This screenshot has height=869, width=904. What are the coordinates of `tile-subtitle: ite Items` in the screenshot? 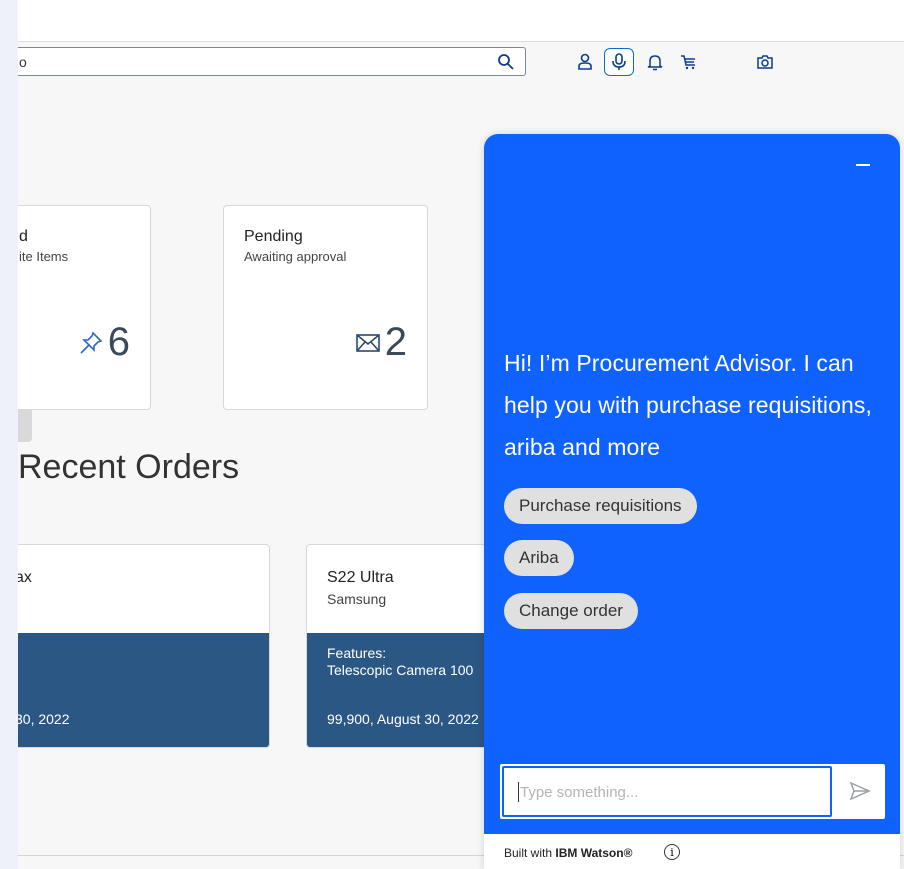 It's located at (44, 256).